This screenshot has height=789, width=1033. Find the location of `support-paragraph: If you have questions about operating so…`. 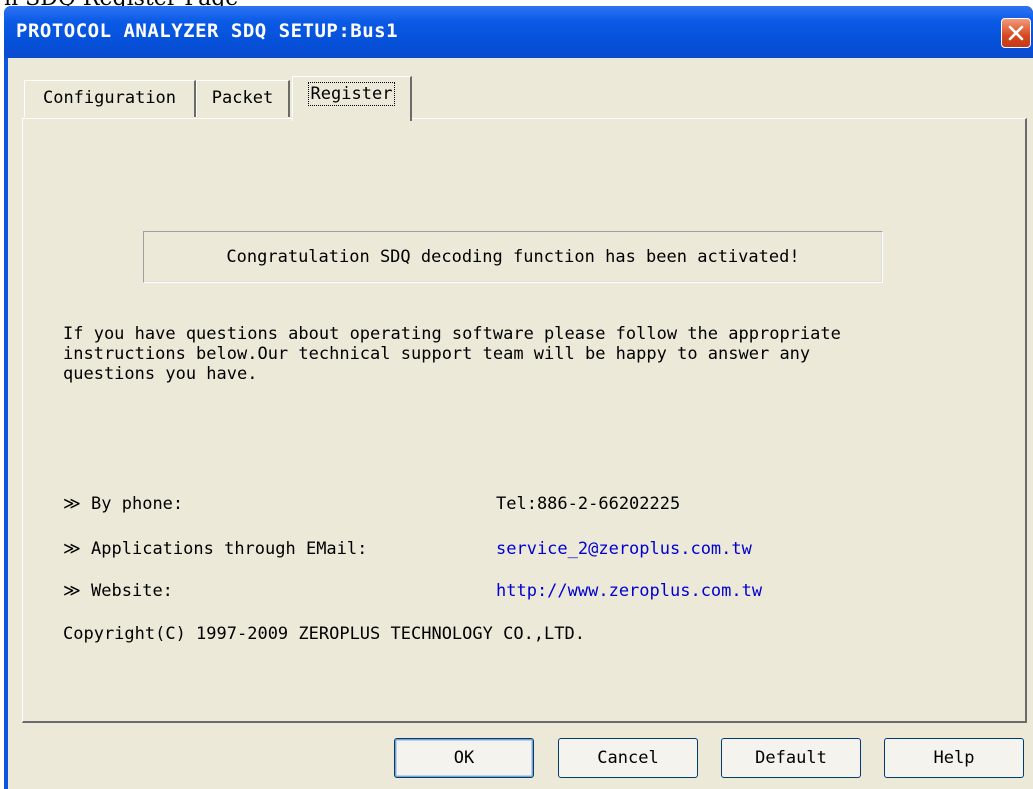

support-paragraph: If you have questions about operating so… is located at coordinates (452, 354).